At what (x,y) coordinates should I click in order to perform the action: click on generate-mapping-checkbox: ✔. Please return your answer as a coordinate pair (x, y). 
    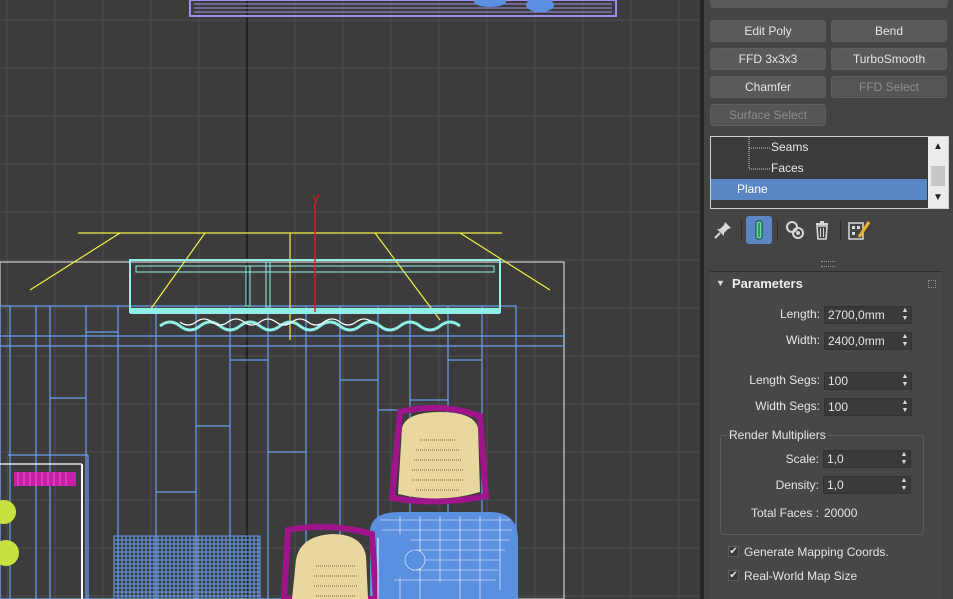
    Looking at the image, I should click on (733, 551).